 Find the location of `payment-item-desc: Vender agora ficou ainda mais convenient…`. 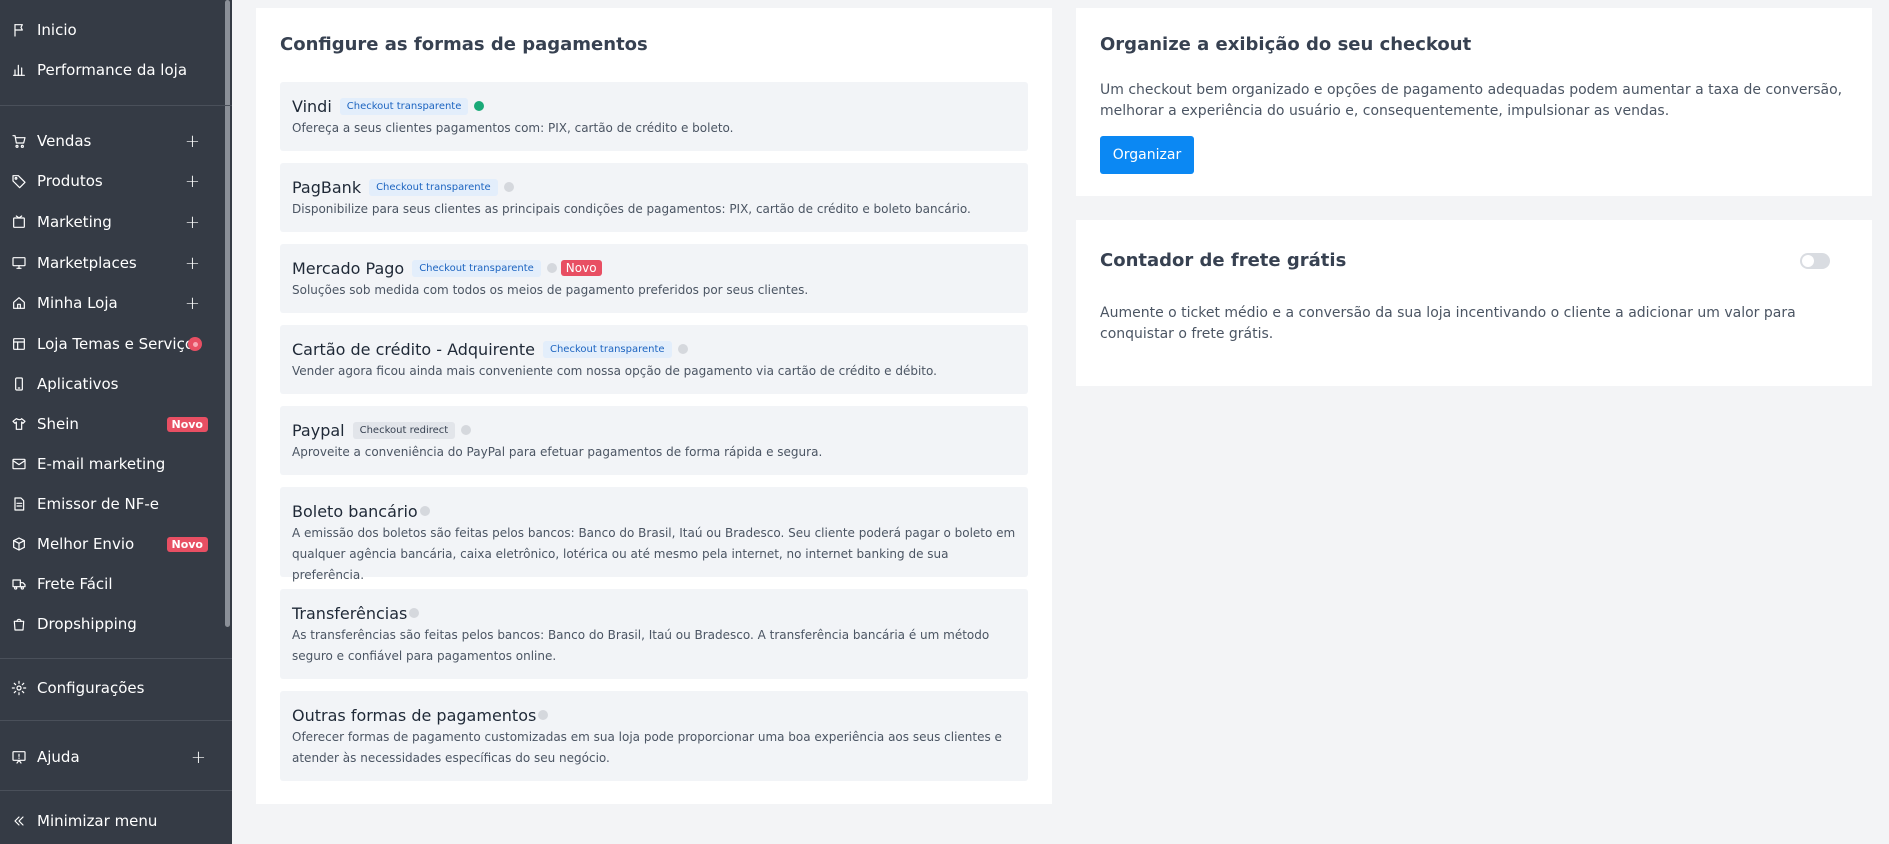

payment-item-desc: Vender agora ficou ainda mais convenient… is located at coordinates (614, 371).